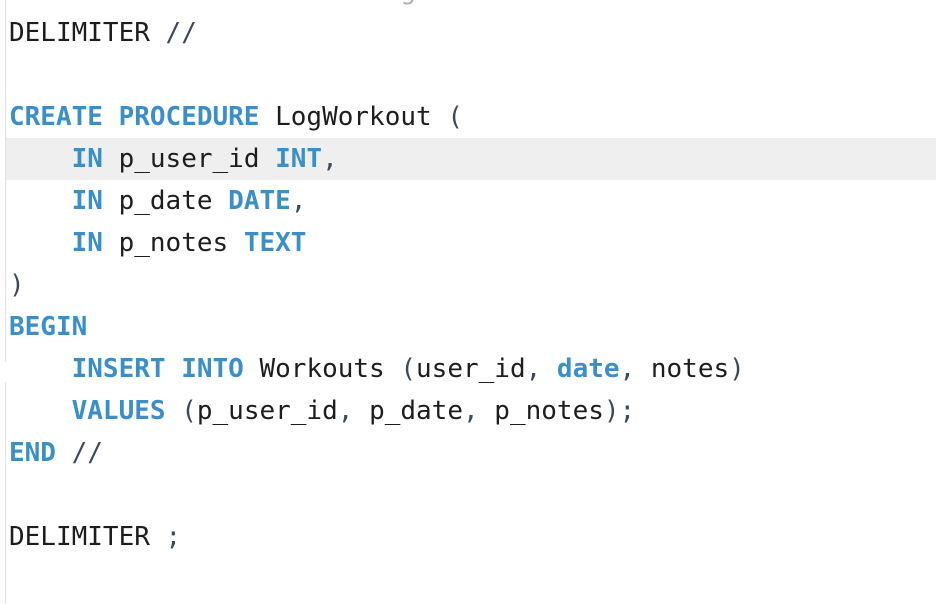 This screenshot has height=604, width=936. I want to click on code-line-7: ), so click(17, 285).